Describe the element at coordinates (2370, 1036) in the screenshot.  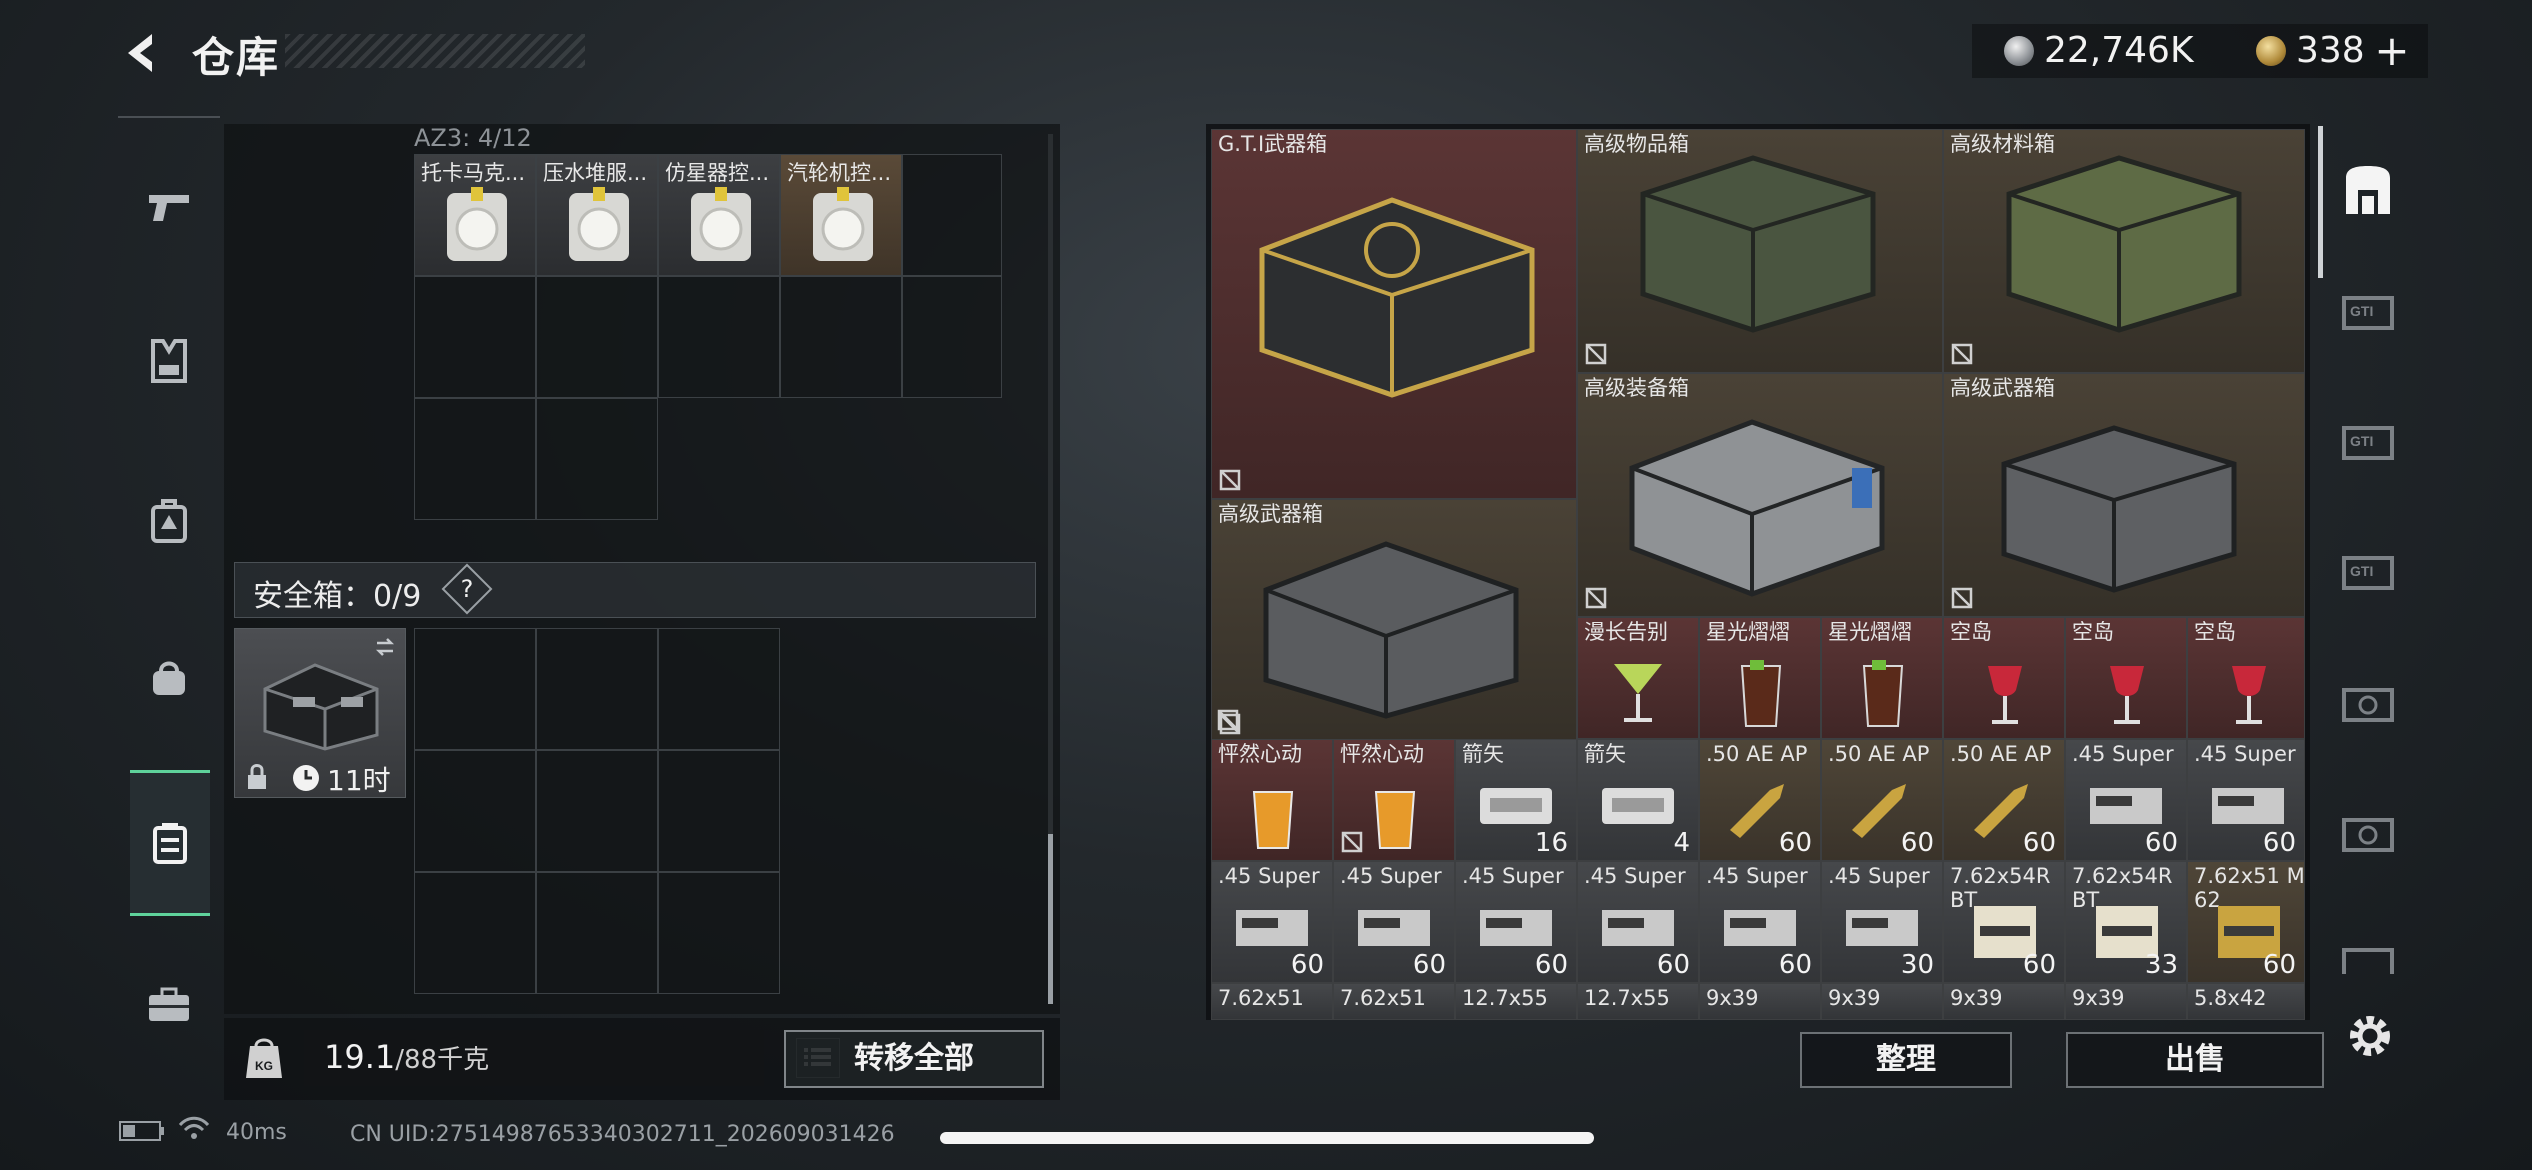
I see `settings-button` at that location.